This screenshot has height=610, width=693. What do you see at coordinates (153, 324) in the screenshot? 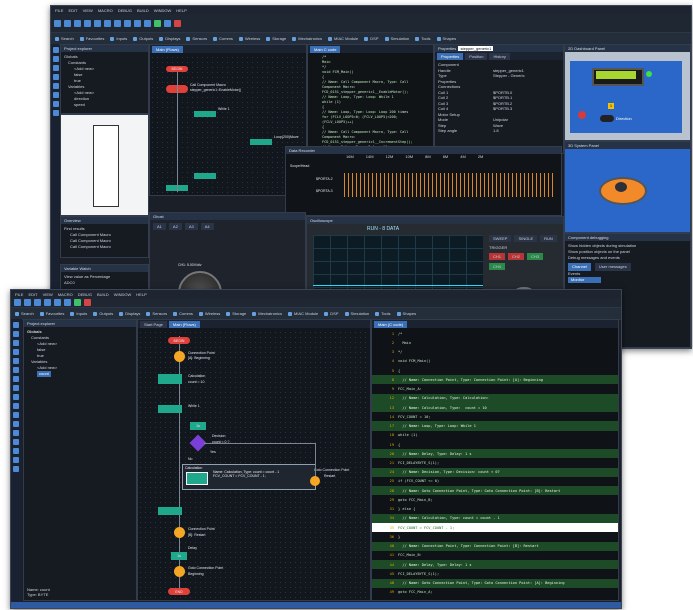
I see `tab-start-page: Start Page` at bounding box center [153, 324].